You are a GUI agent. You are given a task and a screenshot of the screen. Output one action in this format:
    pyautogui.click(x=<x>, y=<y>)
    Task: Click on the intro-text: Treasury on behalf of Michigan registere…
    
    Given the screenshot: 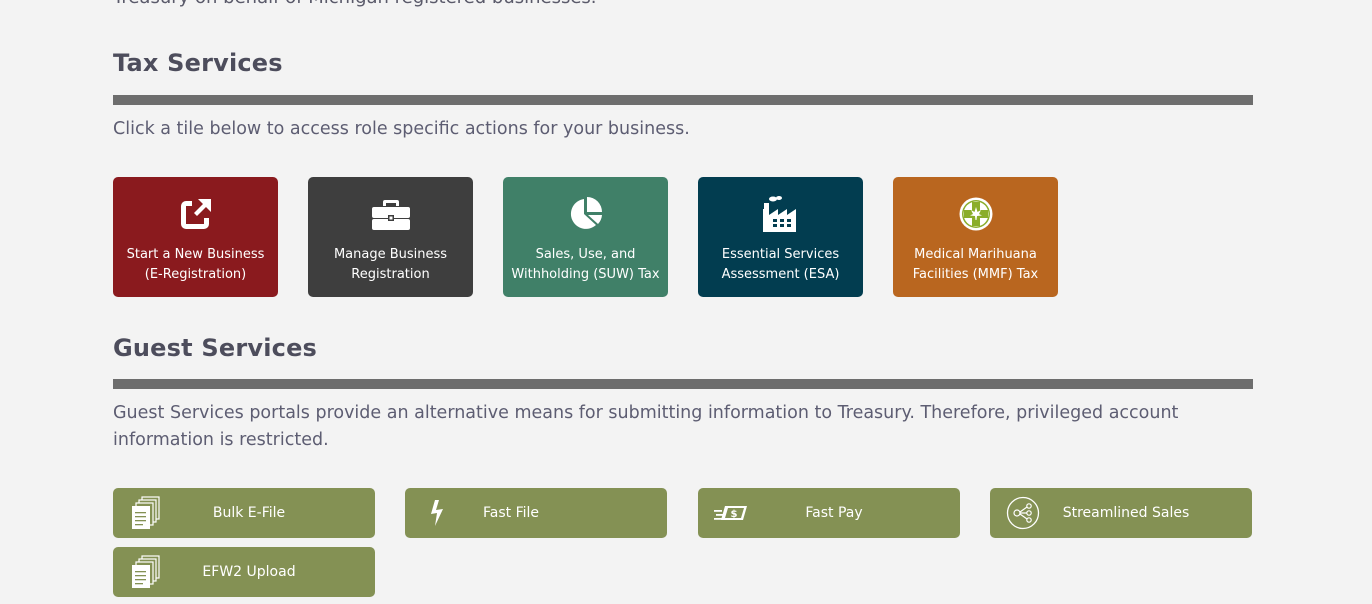 What is the action you would take?
    pyautogui.click(x=355, y=4)
    